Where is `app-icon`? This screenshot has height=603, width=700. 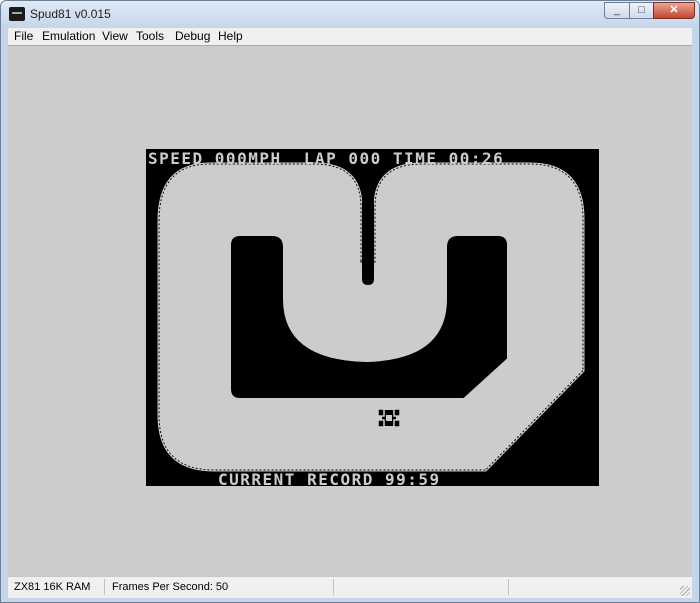 app-icon is located at coordinates (17, 14).